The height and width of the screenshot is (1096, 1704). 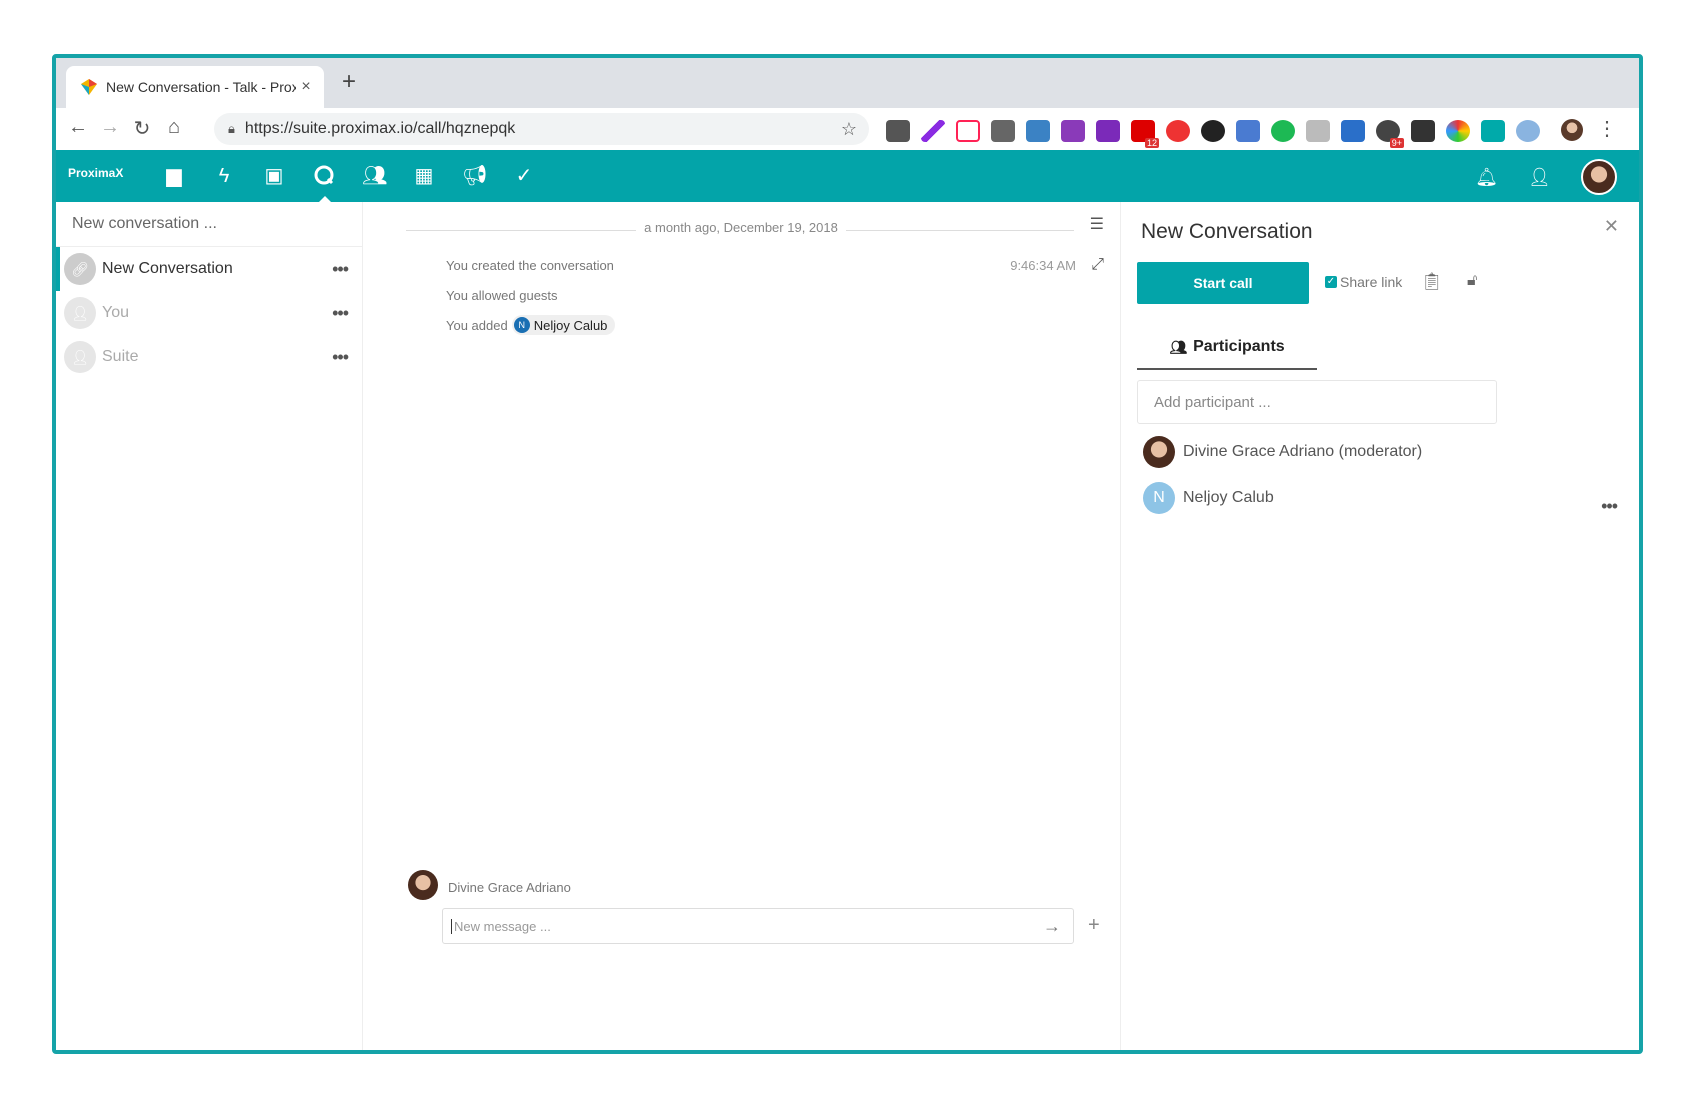 What do you see at coordinates (521, 325) in the screenshot?
I see `mention-avatar: N` at bounding box center [521, 325].